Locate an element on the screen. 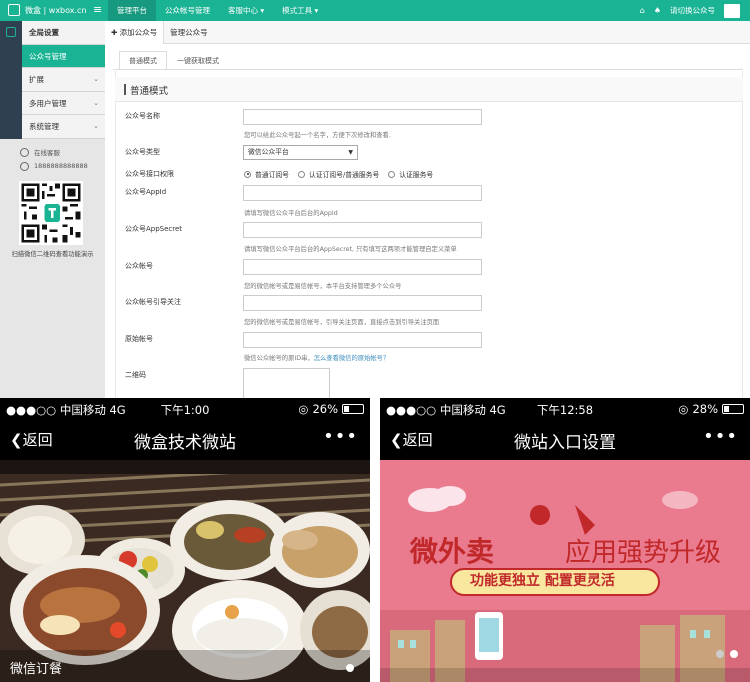 This screenshot has width=750, height=682. name-label: 公众号名称 is located at coordinates (142, 116).